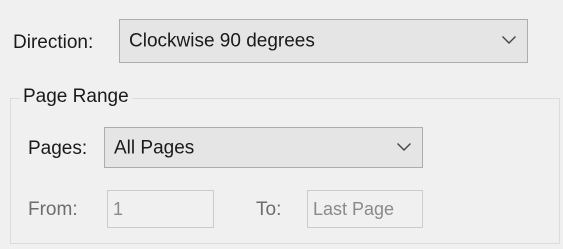  What do you see at coordinates (269, 209) in the screenshot?
I see `to-label: To:` at bounding box center [269, 209].